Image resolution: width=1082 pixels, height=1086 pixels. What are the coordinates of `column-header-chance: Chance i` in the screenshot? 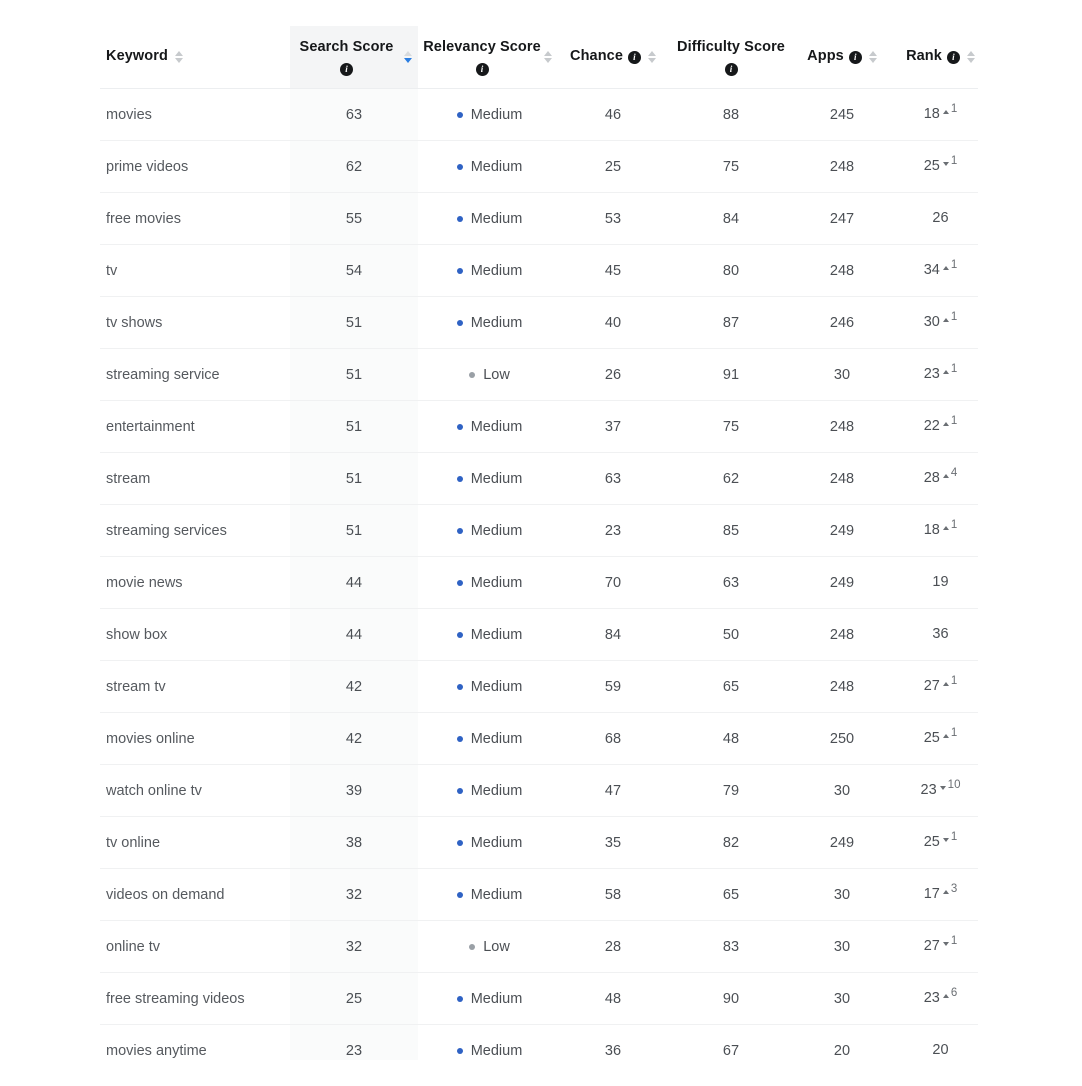 It's located at (613, 57).